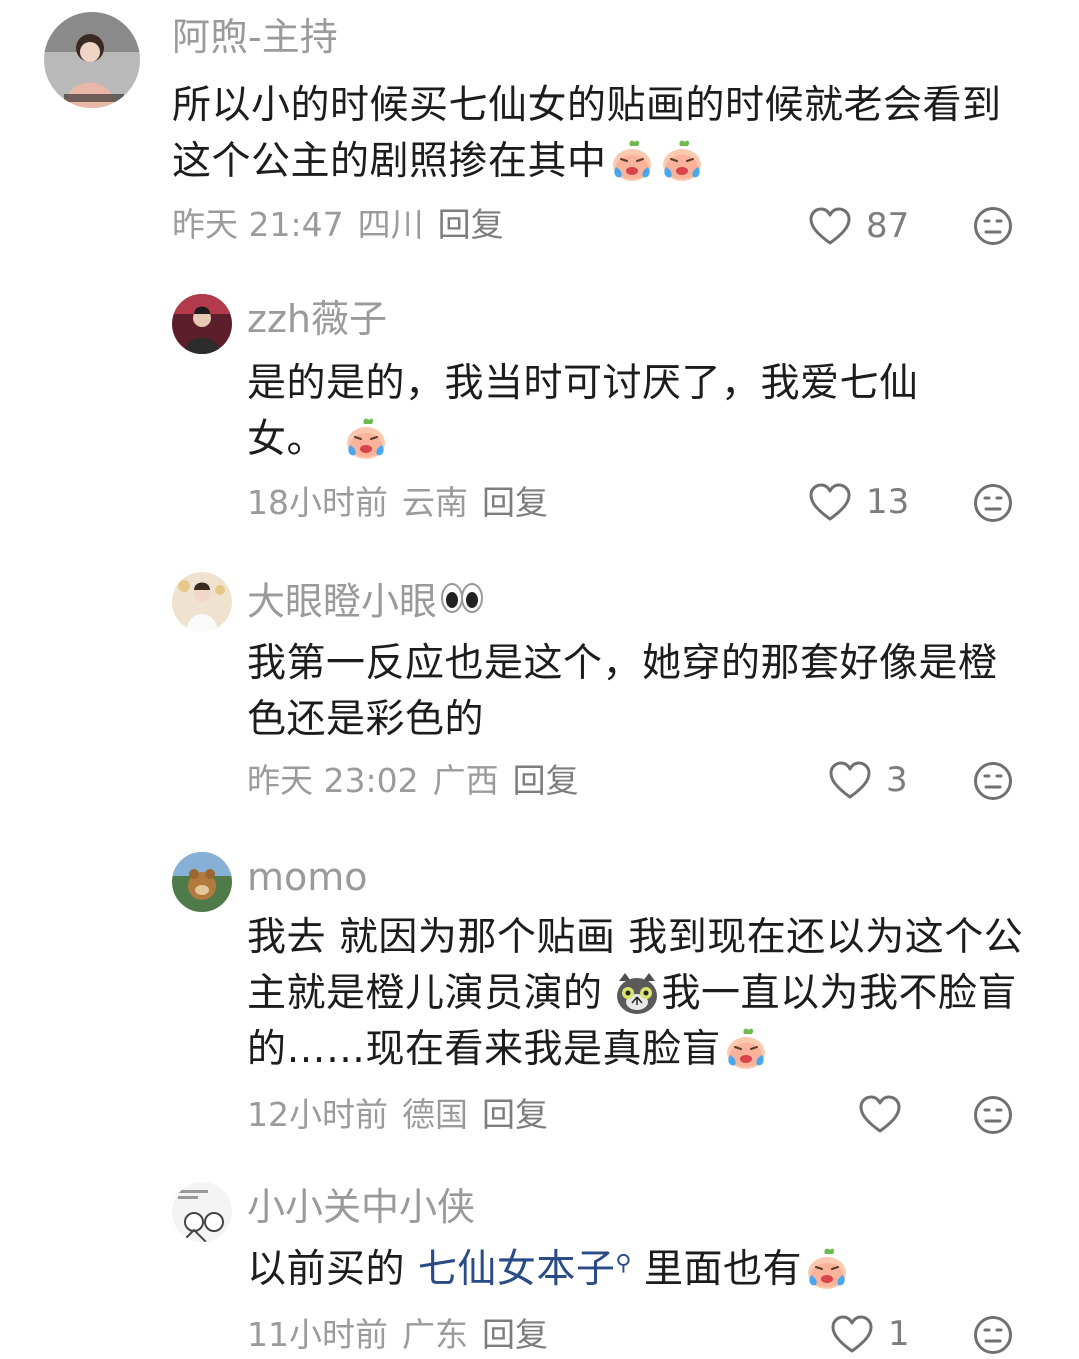  I want to click on comment-text-part: 我第一反应也是这个，她穿的那套好像是橙色还是彩色的, so click(622, 691).